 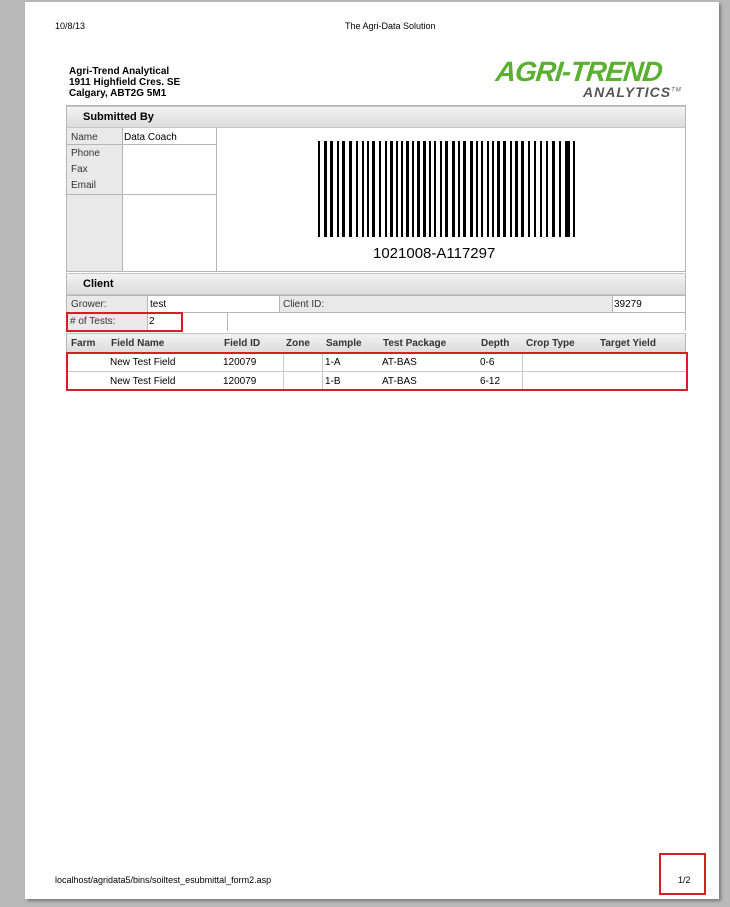 I want to click on print-title: The Agri-Data Solution, so click(x=390, y=26).